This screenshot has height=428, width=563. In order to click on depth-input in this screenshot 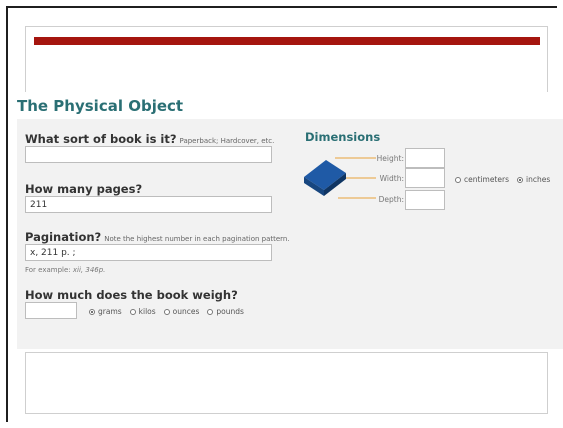, I will do `click(425, 200)`.